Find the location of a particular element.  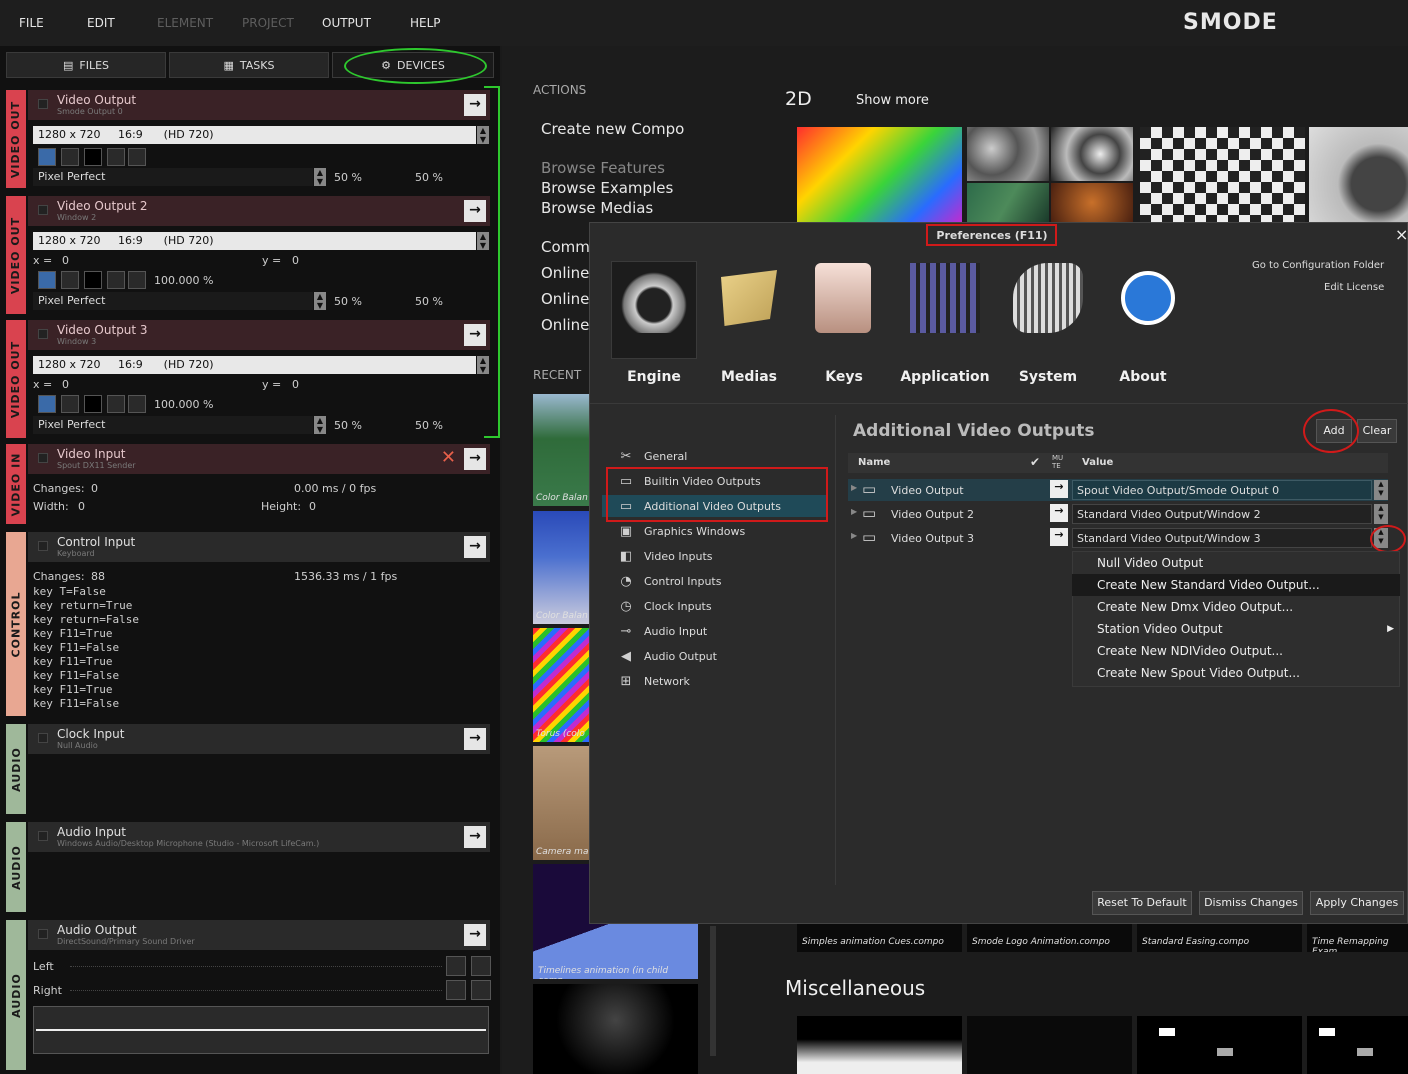

clear-button: Clear is located at coordinates (1377, 431).